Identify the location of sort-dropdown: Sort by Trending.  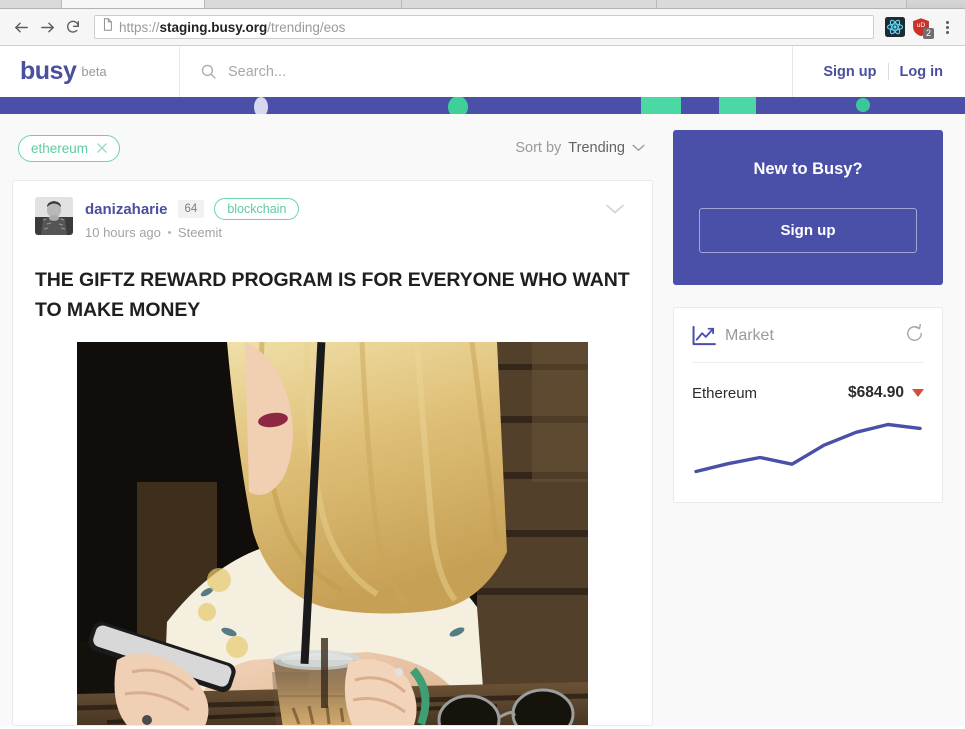
(580, 148).